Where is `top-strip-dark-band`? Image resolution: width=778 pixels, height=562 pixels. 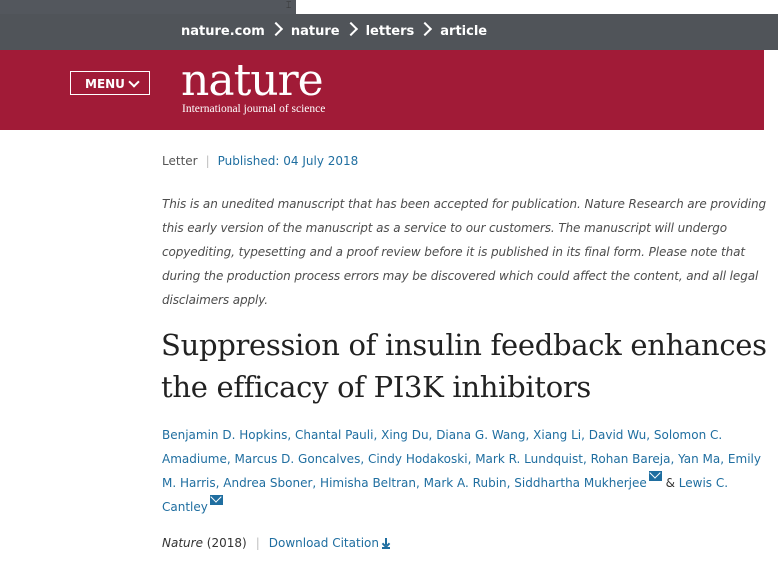
top-strip-dark-band is located at coordinates (148, 7).